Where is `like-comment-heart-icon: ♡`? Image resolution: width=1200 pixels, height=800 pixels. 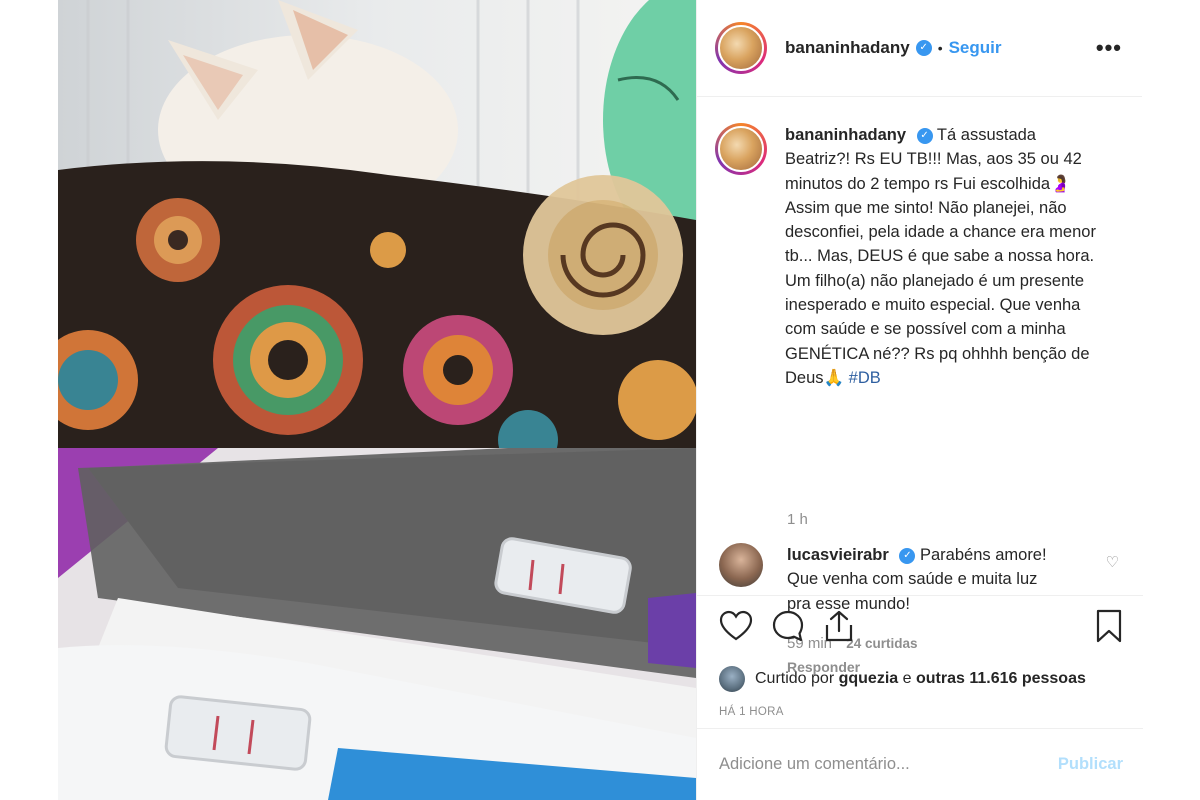 like-comment-heart-icon: ♡ is located at coordinates (1112, 562).